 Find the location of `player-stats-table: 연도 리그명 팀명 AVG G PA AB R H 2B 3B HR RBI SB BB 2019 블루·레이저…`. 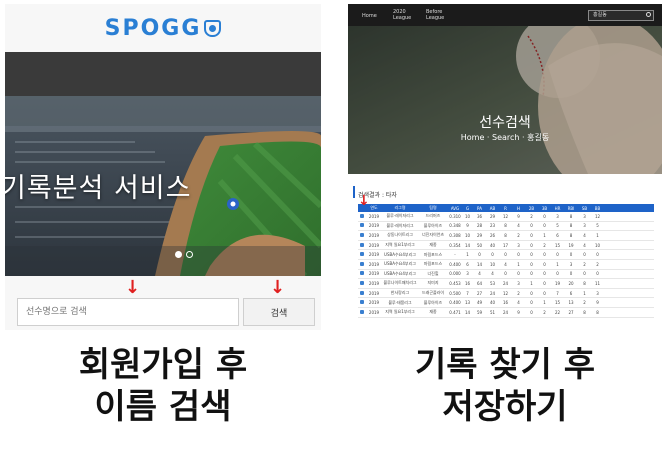

player-stats-table: 연도 리그명 팀명 AVG G PA AB R H 2B 3B HR RBI SB BB 2019 블루·레이저… is located at coordinates (506, 261).